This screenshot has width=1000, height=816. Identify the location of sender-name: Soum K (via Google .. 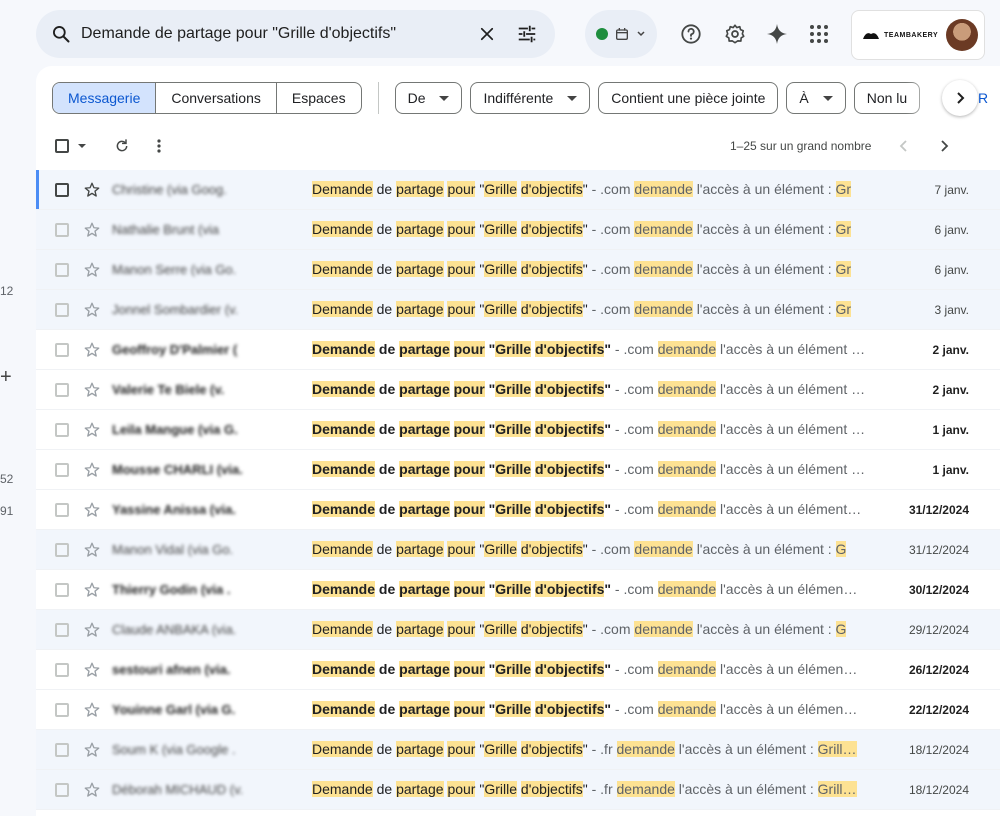
(174, 749).